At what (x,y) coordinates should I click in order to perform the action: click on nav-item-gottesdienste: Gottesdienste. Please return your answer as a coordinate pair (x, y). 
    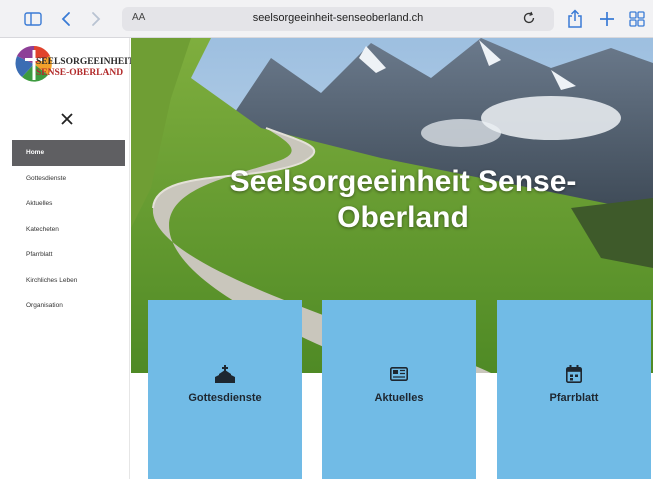
    Looking at the image, I should click on (68, 179).